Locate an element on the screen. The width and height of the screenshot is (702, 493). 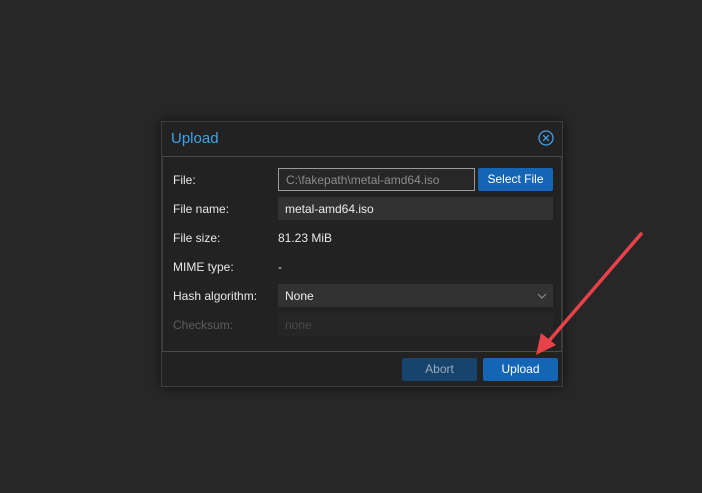
abort-button: Abort is located at coordinates (439, 369).